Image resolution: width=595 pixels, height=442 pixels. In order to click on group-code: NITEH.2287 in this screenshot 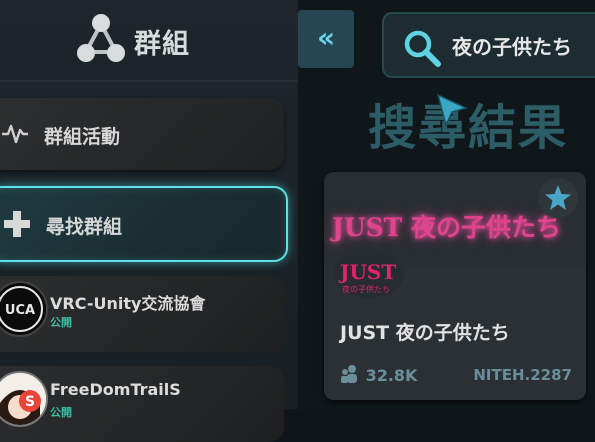, I will do `click(522, 375)`.